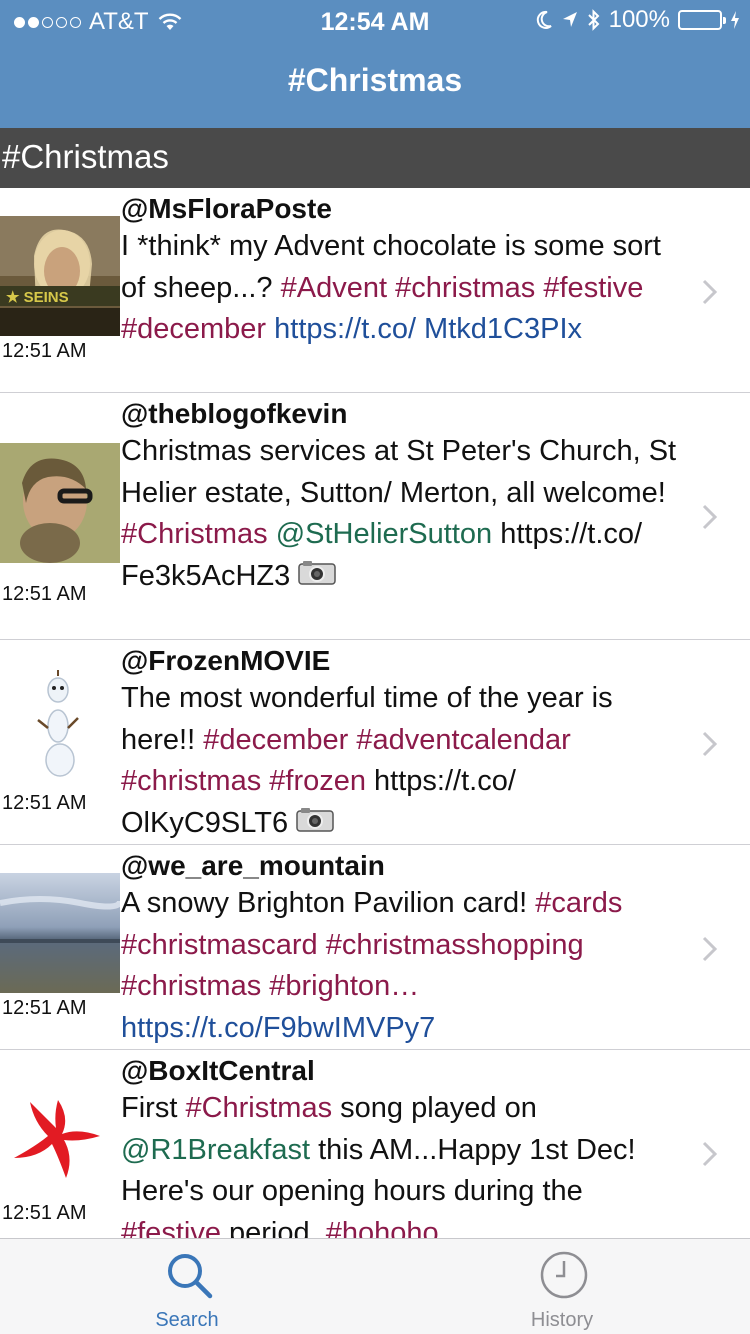  Describe the element at coordinates (218, 1070) in the screenshot. I see `tweet-handle: @BoxItCentral` at that location.